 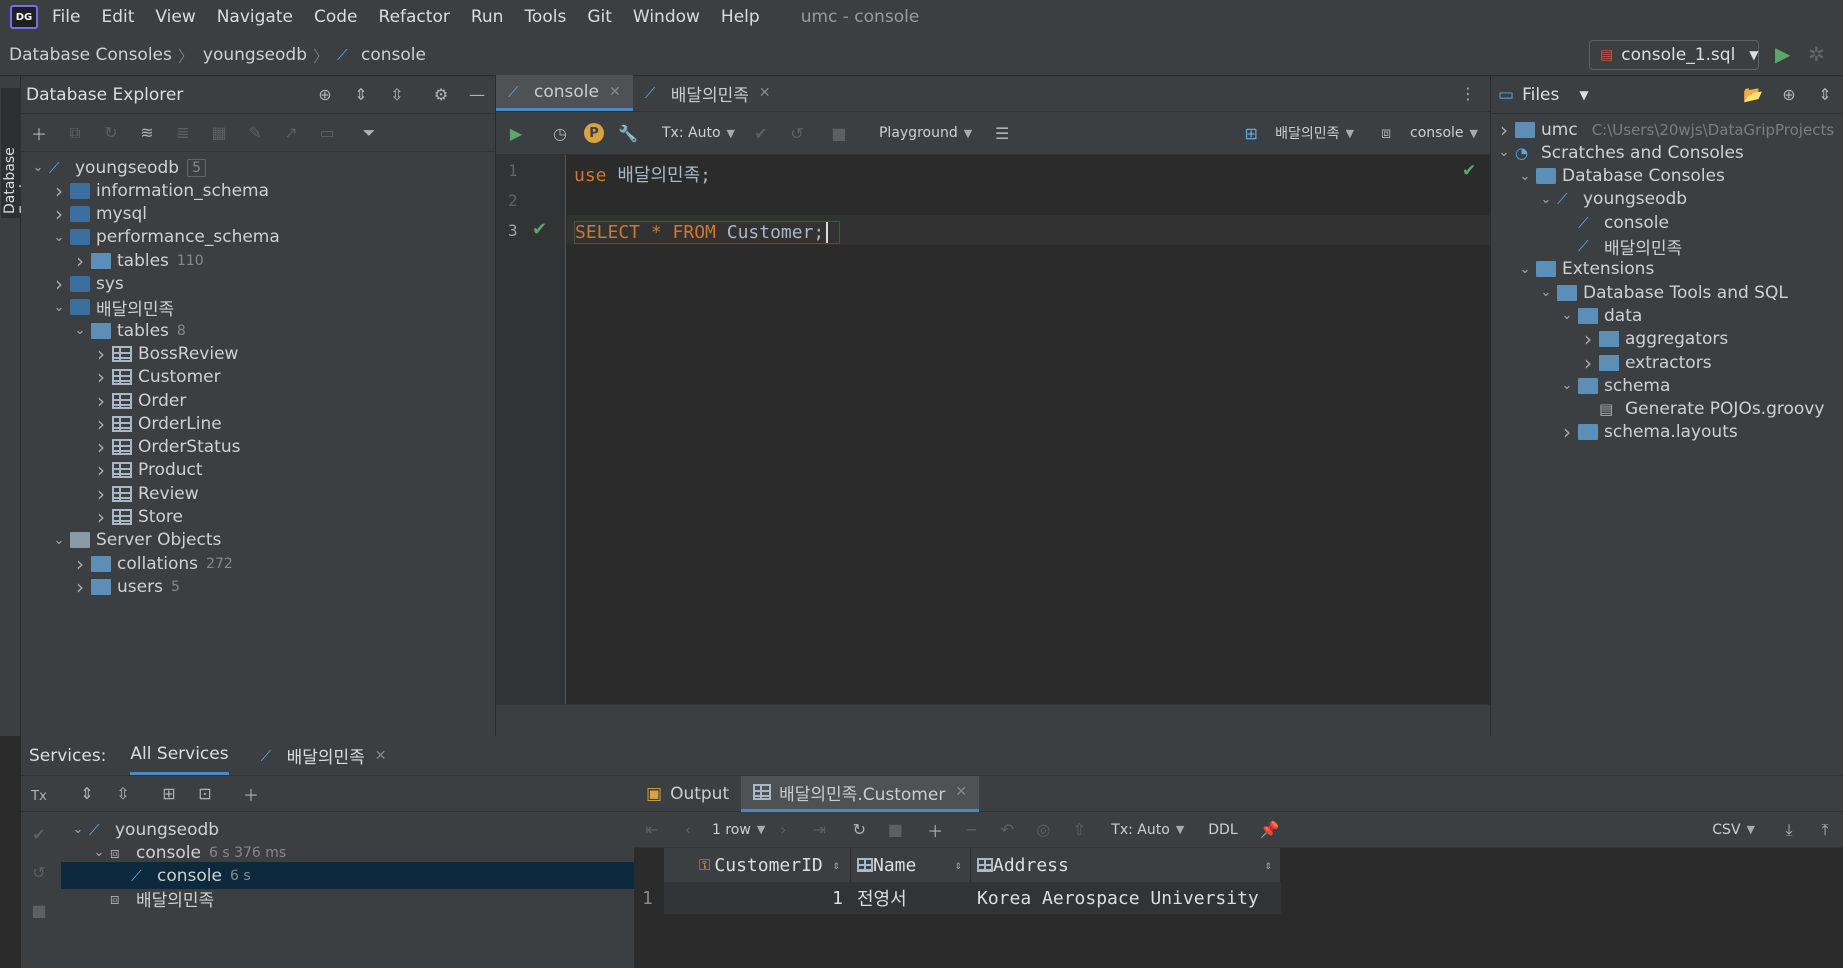 I want to click on menu-refactor: Refactor, so click(x=414, y=17).